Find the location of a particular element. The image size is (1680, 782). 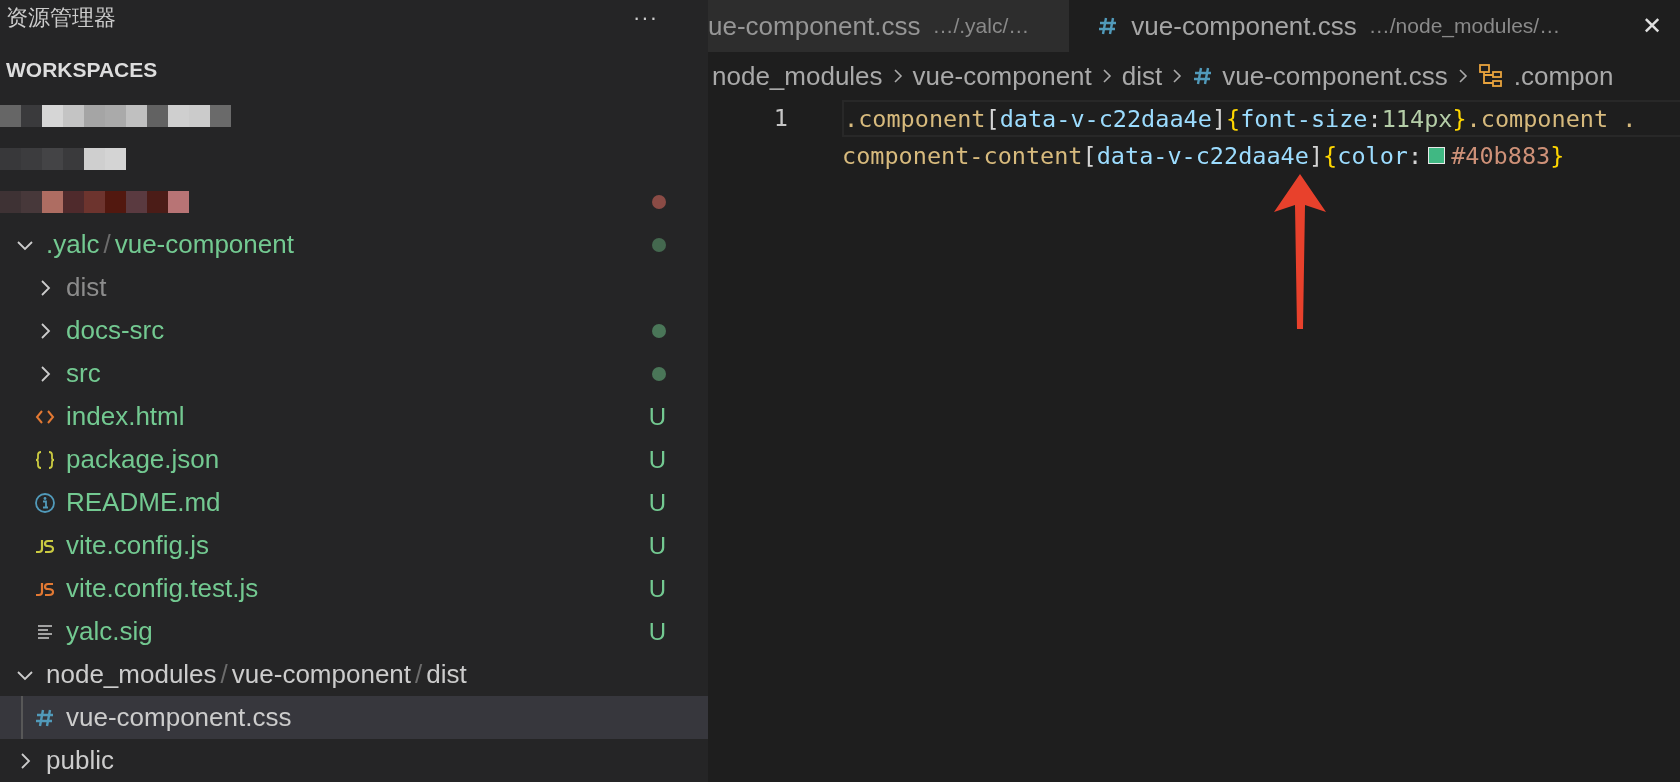

close-button: ✕ is located at coordinates (1652, 26).